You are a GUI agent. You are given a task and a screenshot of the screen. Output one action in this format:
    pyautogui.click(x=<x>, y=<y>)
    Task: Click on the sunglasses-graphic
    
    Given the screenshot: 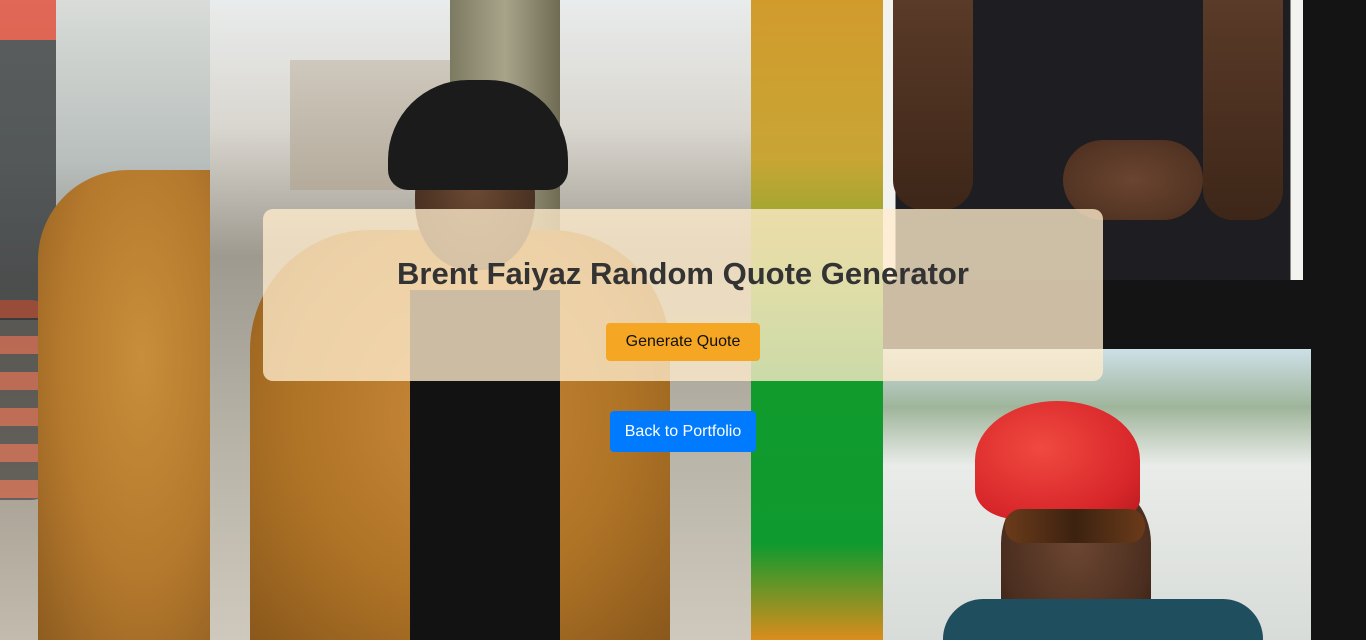 What is the action you would take?
    pyautogui.click(x=1075, y=526)
    